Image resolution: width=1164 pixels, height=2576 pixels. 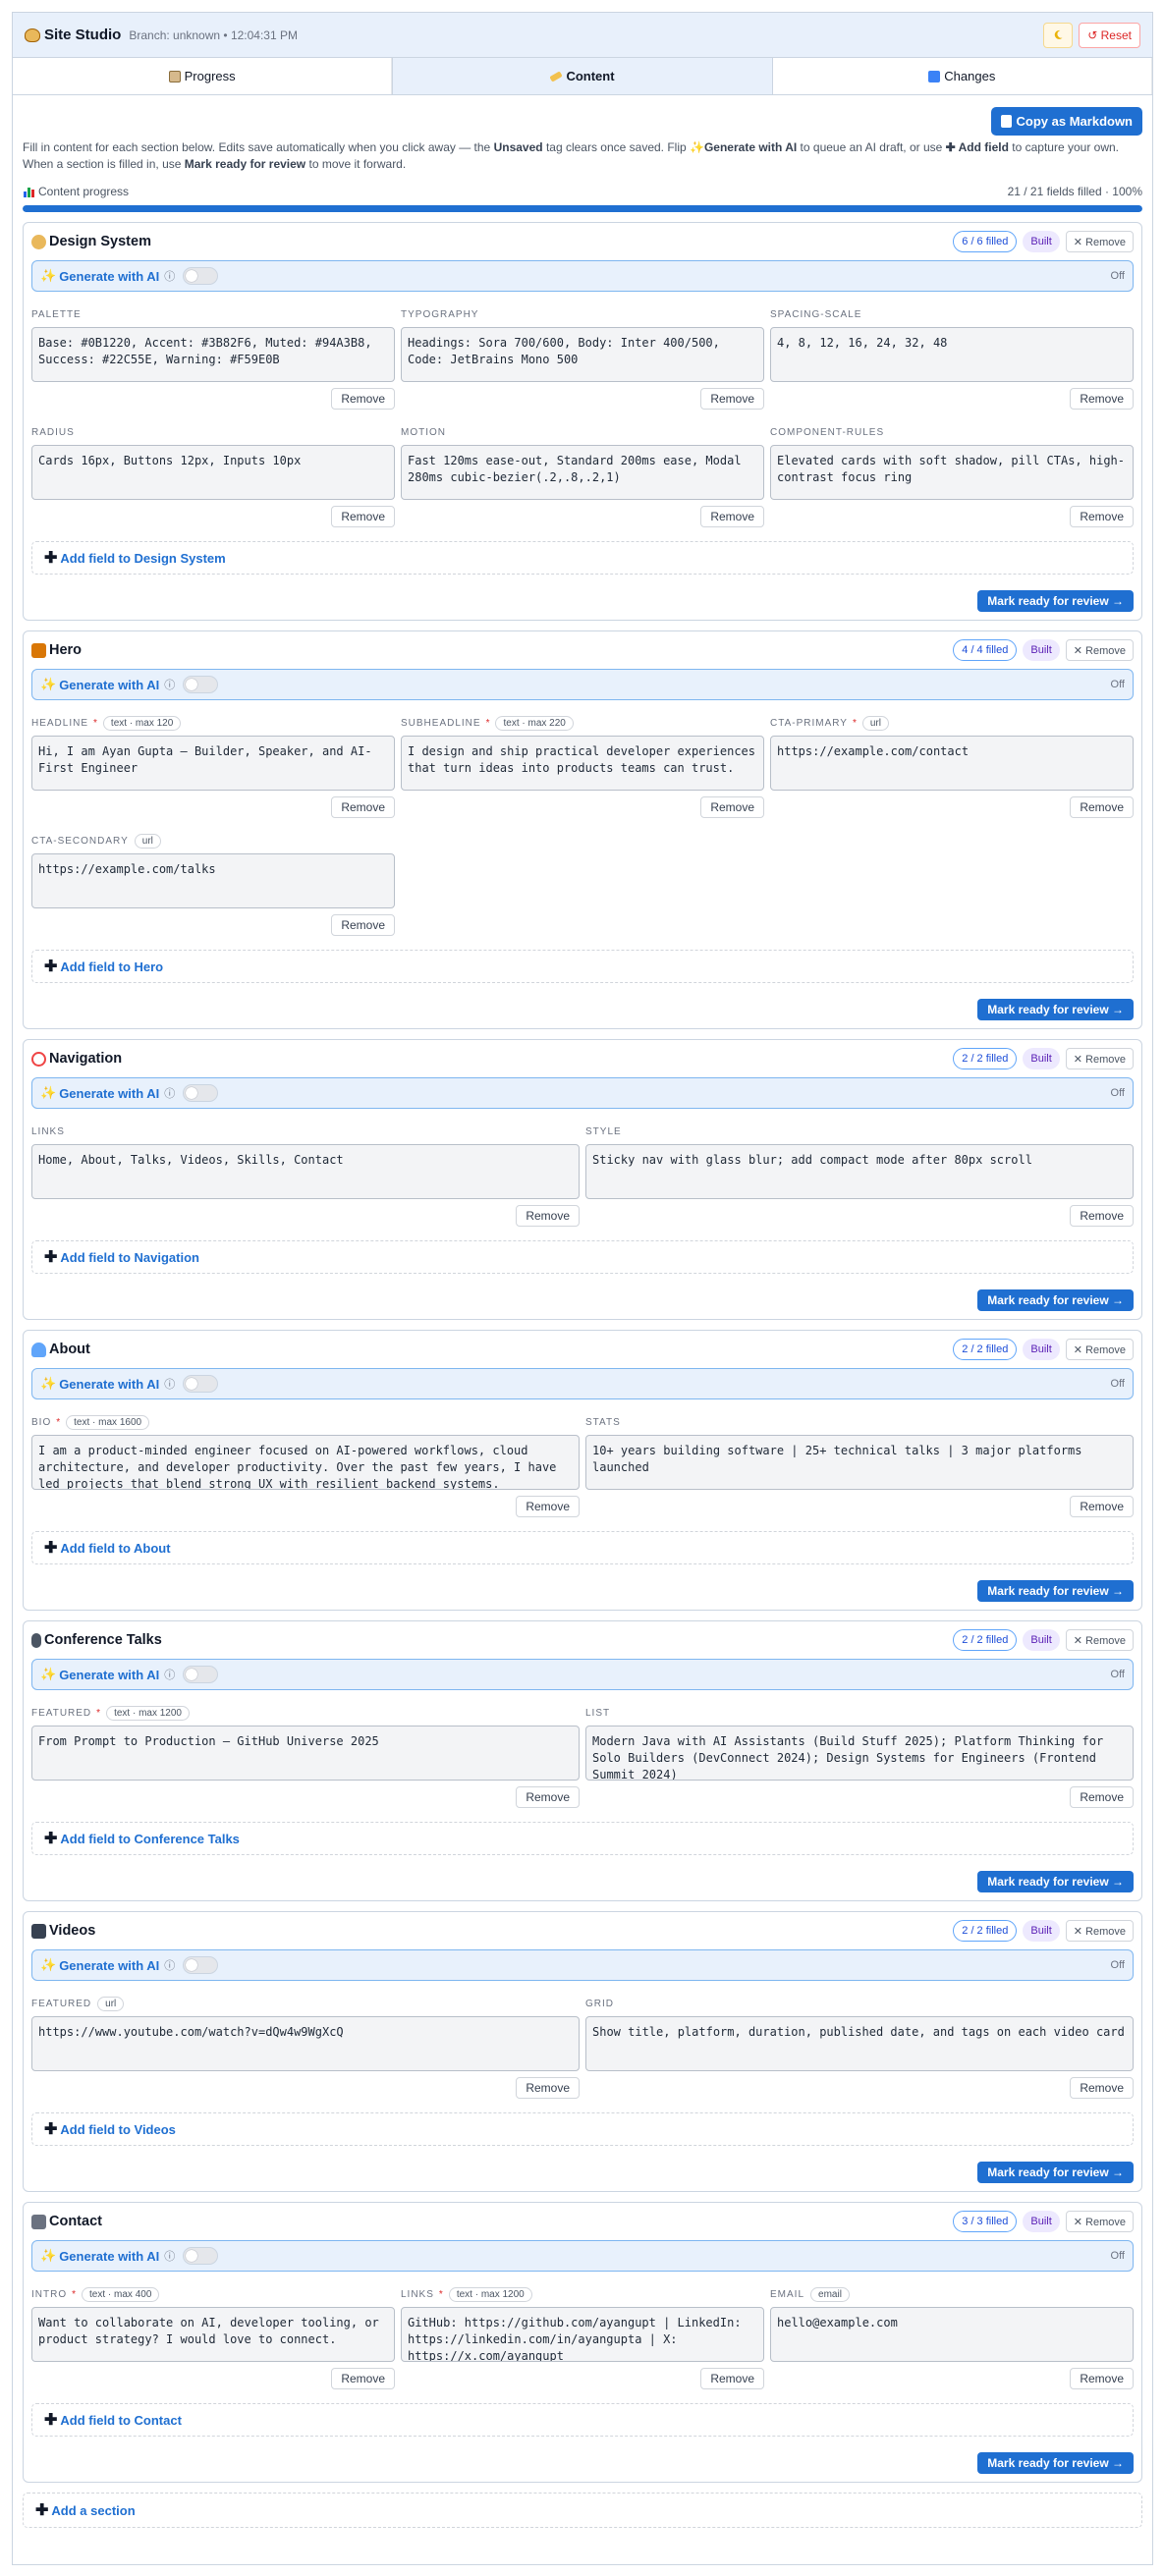 I want to click on field-label: LIST, so click(x=598, y=1713).